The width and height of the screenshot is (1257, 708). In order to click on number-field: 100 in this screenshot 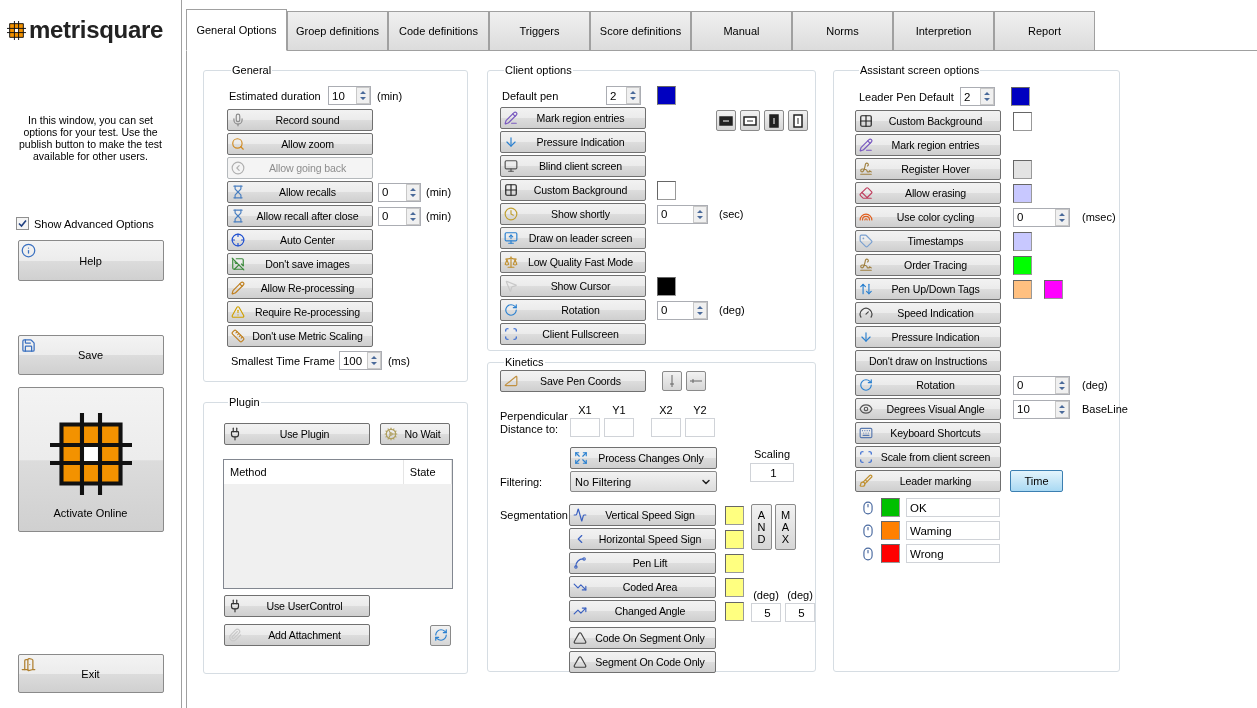, I will do `click(360, 360)`.